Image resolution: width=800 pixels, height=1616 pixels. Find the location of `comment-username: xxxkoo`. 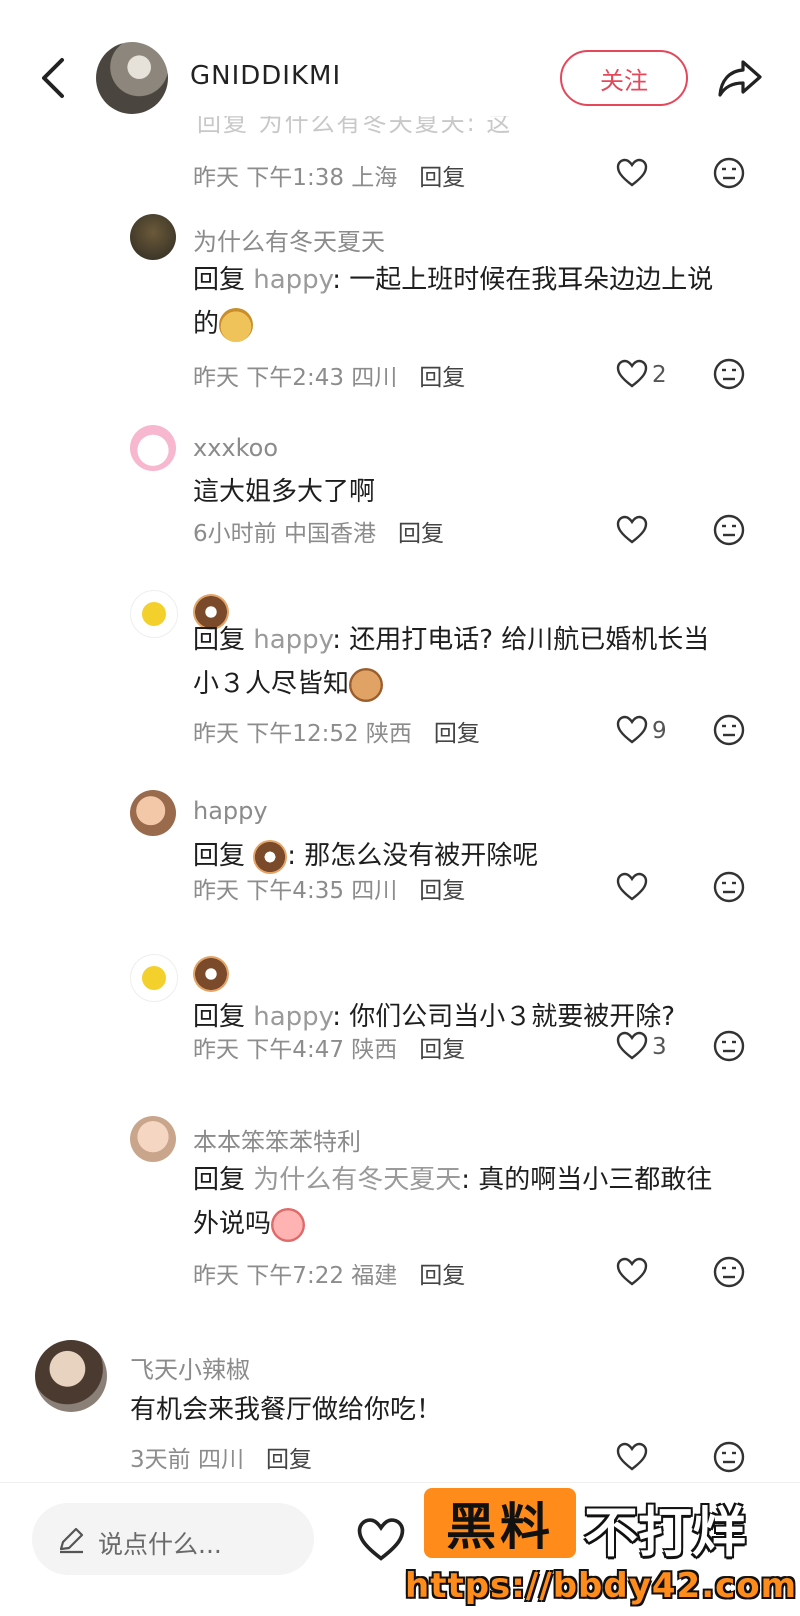

comment-username: xxxkoo is located at coordinates (235, 448).